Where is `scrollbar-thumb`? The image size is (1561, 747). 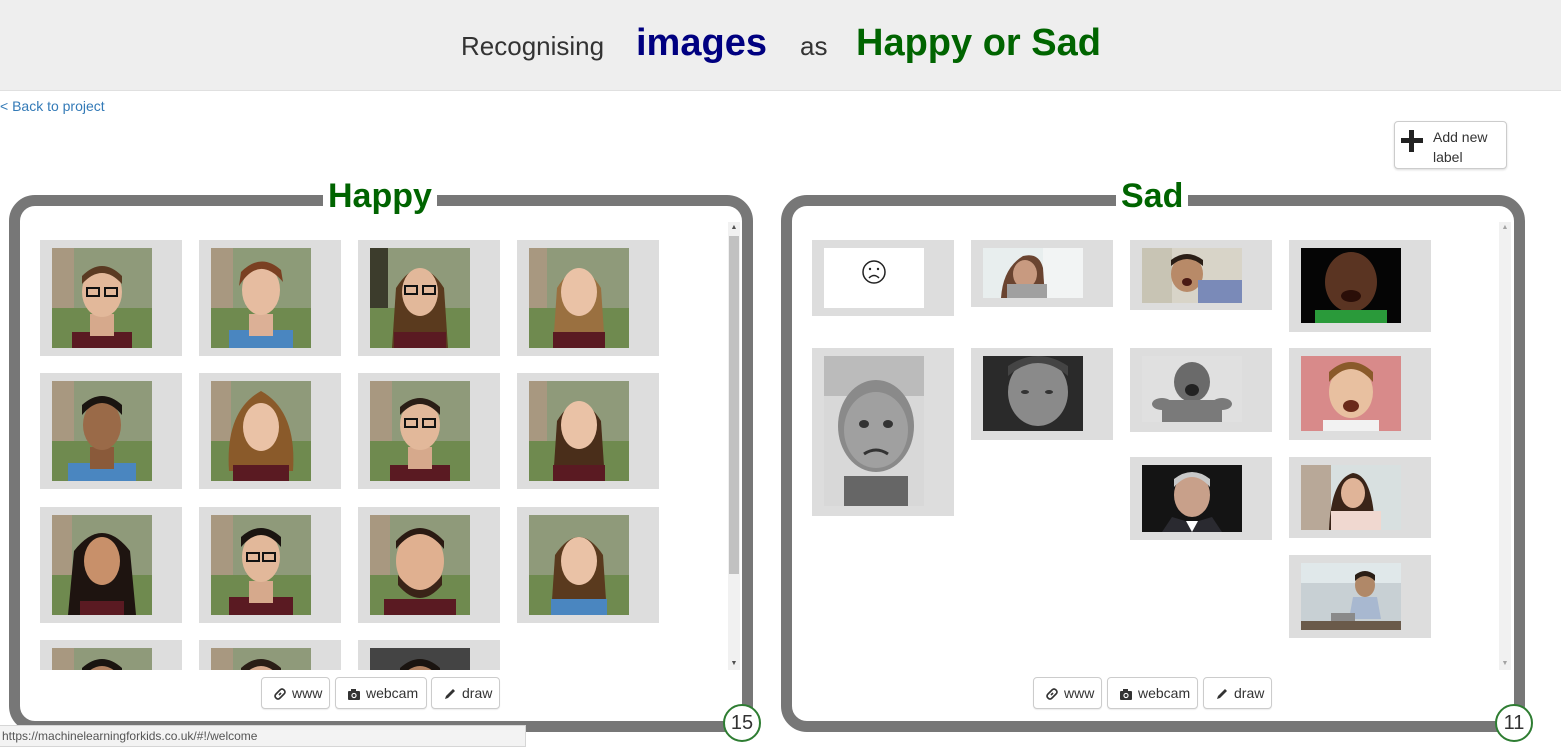
scrollbar-thumb is located at coordinates (734, 405).